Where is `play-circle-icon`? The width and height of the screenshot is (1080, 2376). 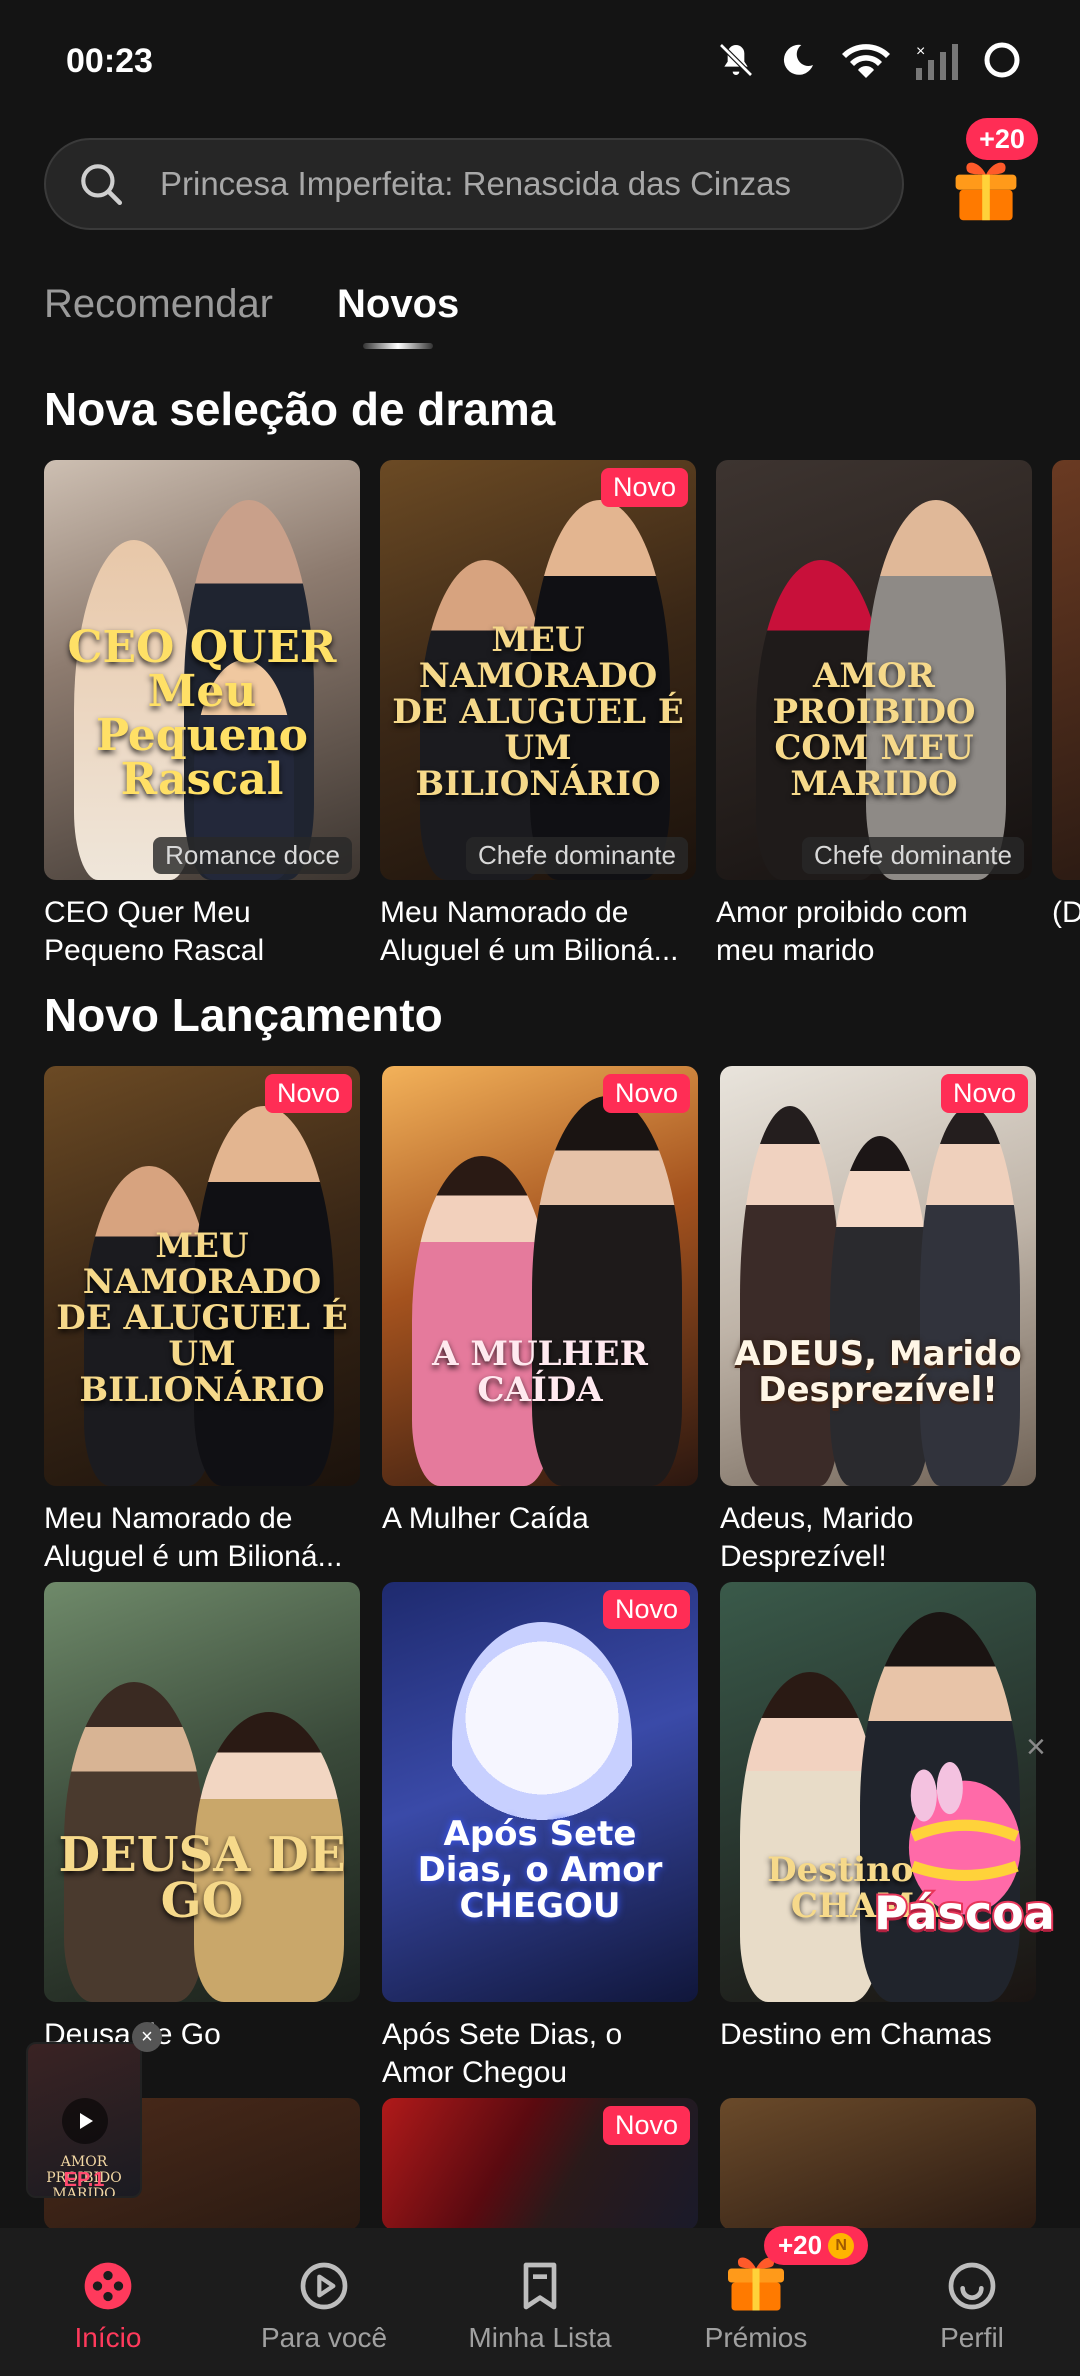
play-circle-icon is located at coordinates (324, 2286).